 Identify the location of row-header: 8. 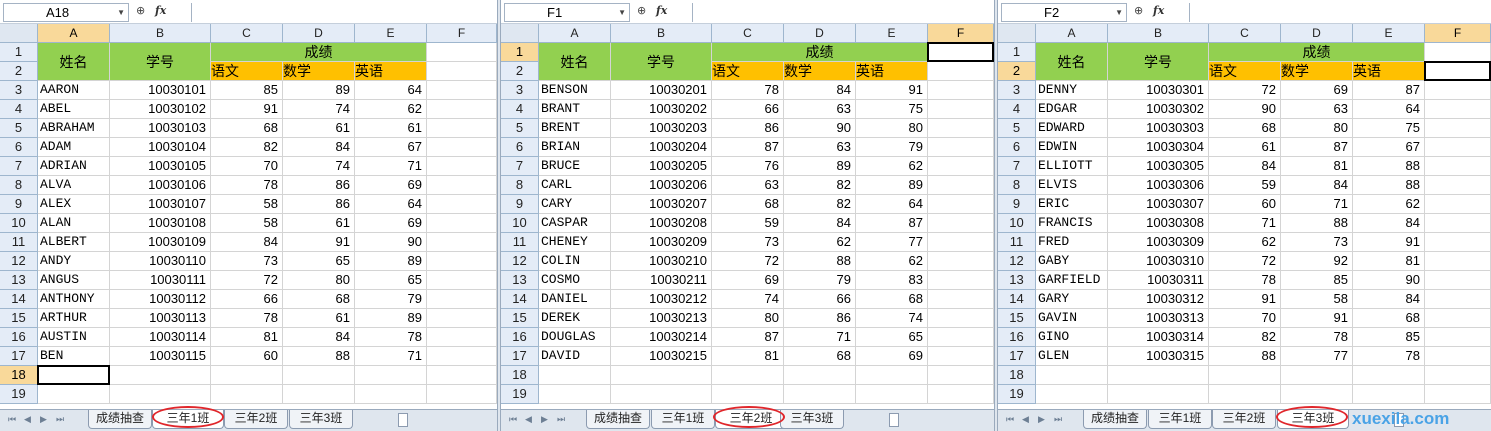
(19, 185).